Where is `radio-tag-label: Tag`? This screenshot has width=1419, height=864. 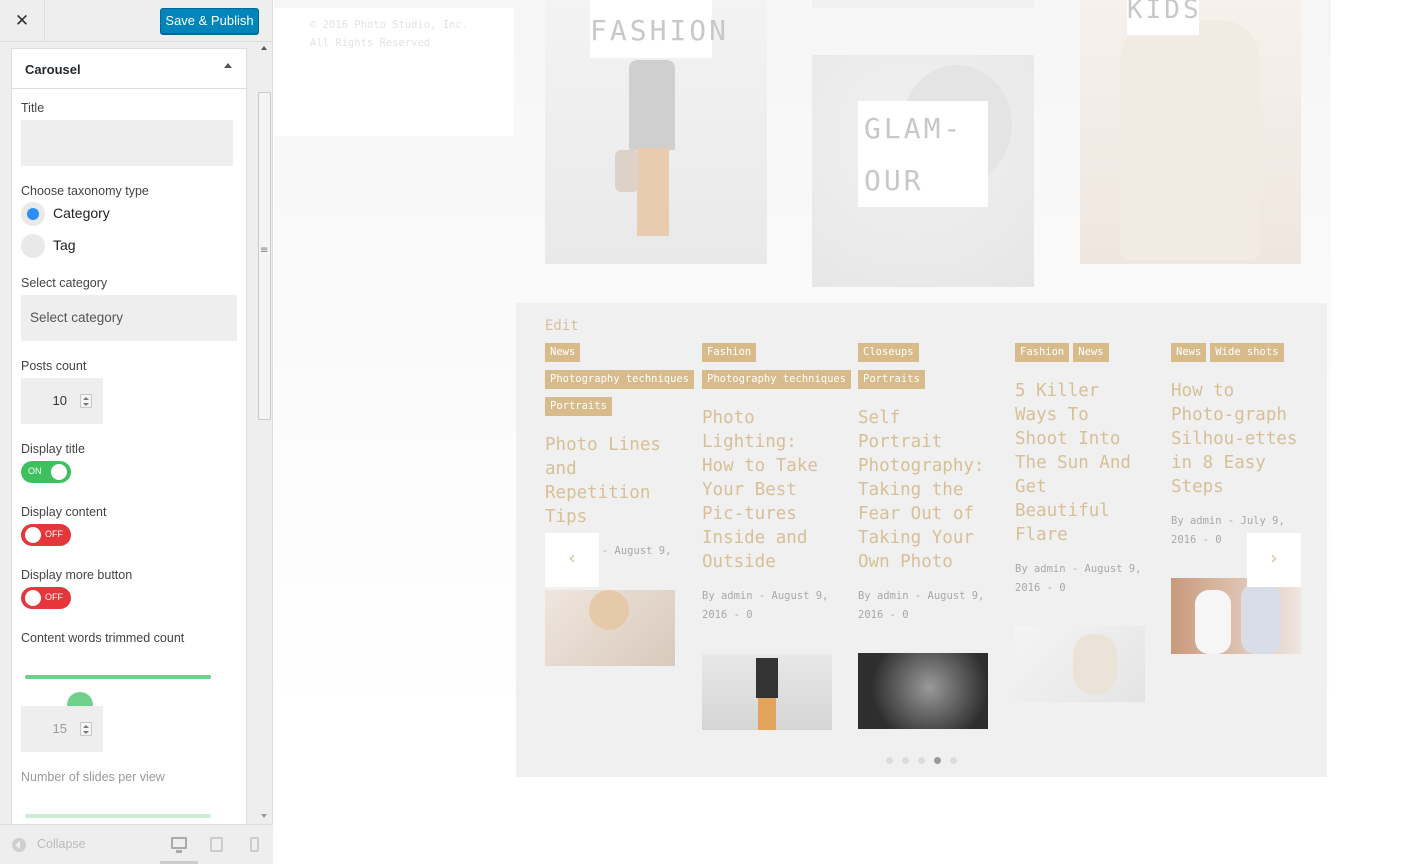
radio-tag-label: Tag is located at coordinates (64, 245).